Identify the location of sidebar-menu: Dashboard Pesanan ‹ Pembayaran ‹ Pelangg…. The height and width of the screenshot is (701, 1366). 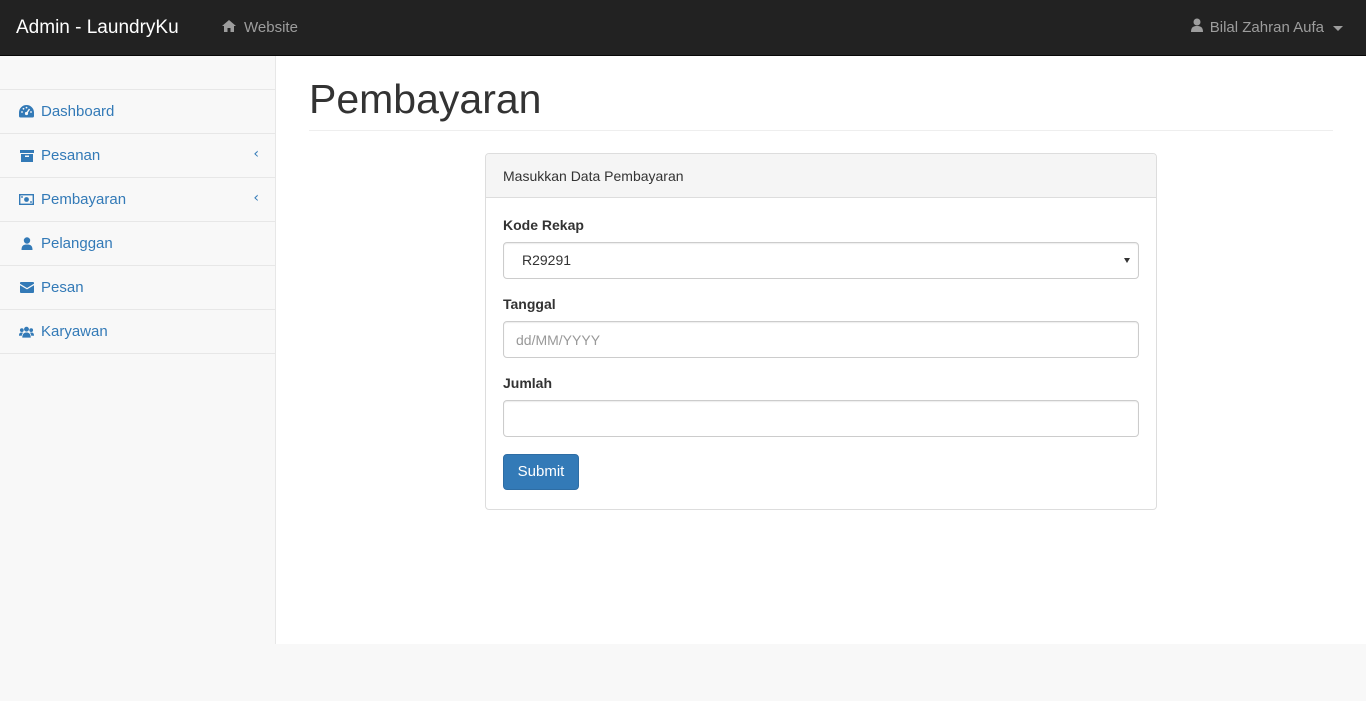
(137, 221).